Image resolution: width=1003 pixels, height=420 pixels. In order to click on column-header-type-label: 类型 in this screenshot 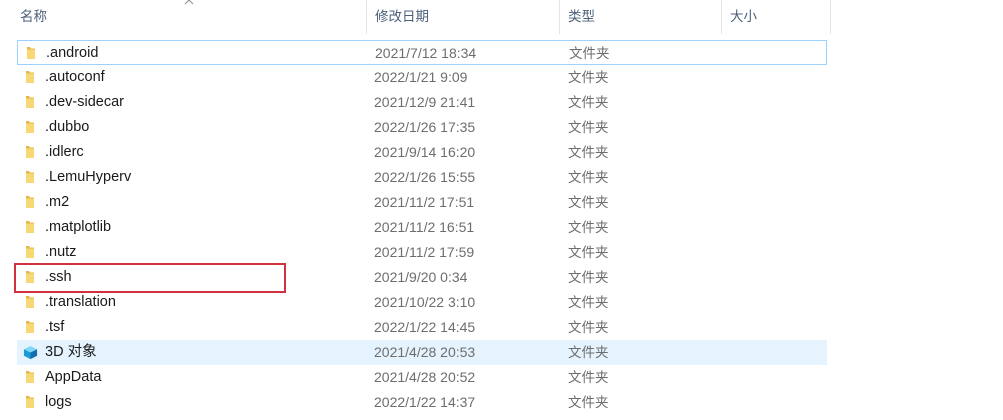, I will do `click(581, 16)`.